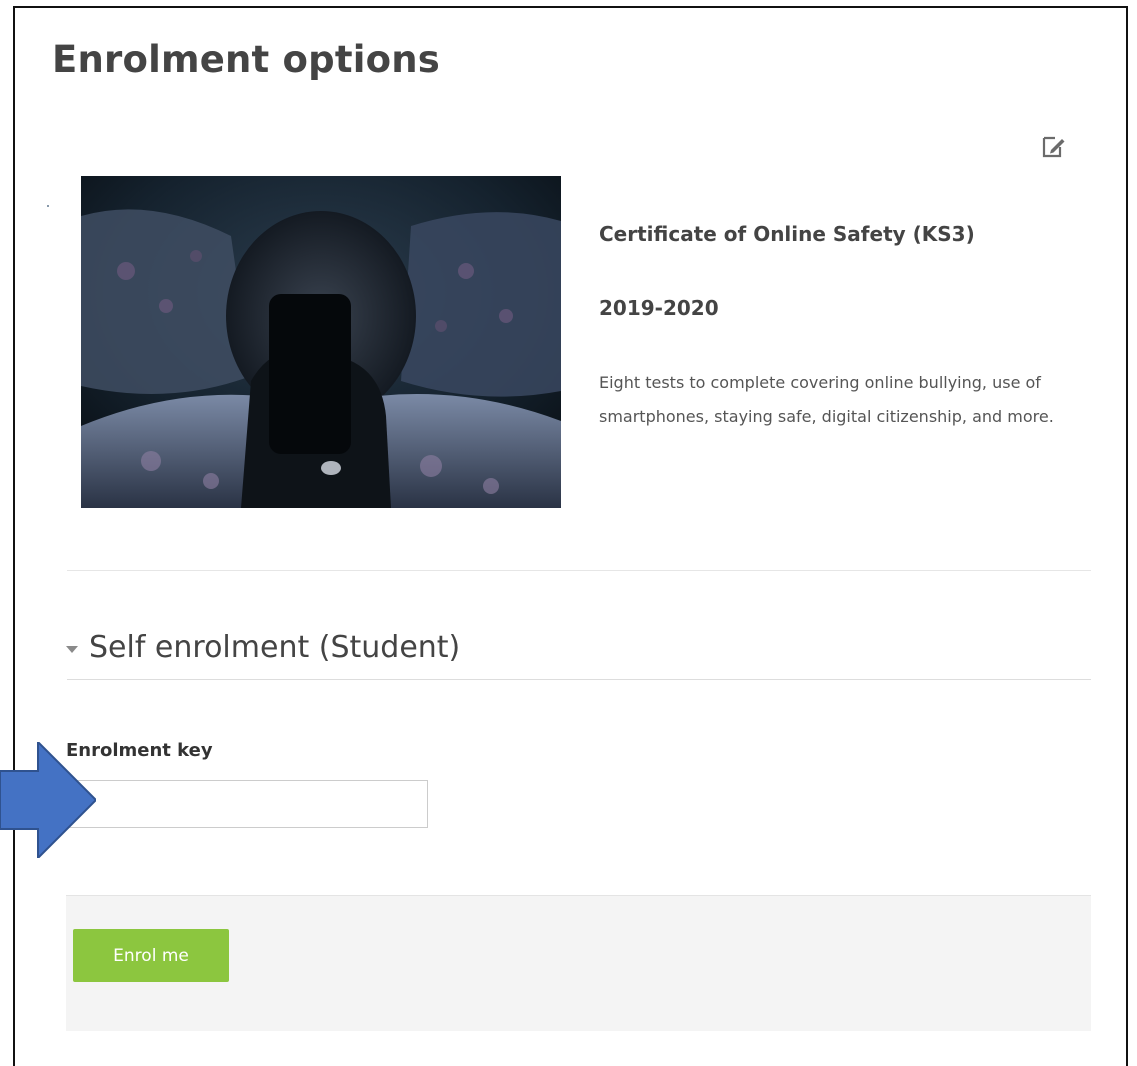 The width and height of the screenshot is (1137, 1066). Describe the element at coordinates (579, 570) in the screenshot. I see `divider` at that location.